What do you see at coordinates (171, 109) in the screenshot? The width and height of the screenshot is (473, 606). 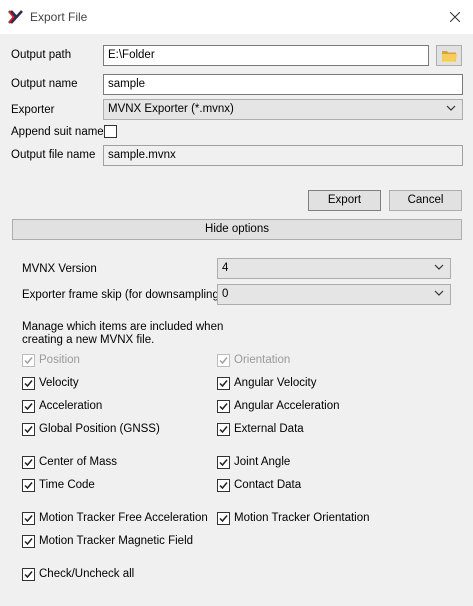 I see `exporter-select-value: MVNX Exporter (*.mvnx)` at bounding box center [171, 109].